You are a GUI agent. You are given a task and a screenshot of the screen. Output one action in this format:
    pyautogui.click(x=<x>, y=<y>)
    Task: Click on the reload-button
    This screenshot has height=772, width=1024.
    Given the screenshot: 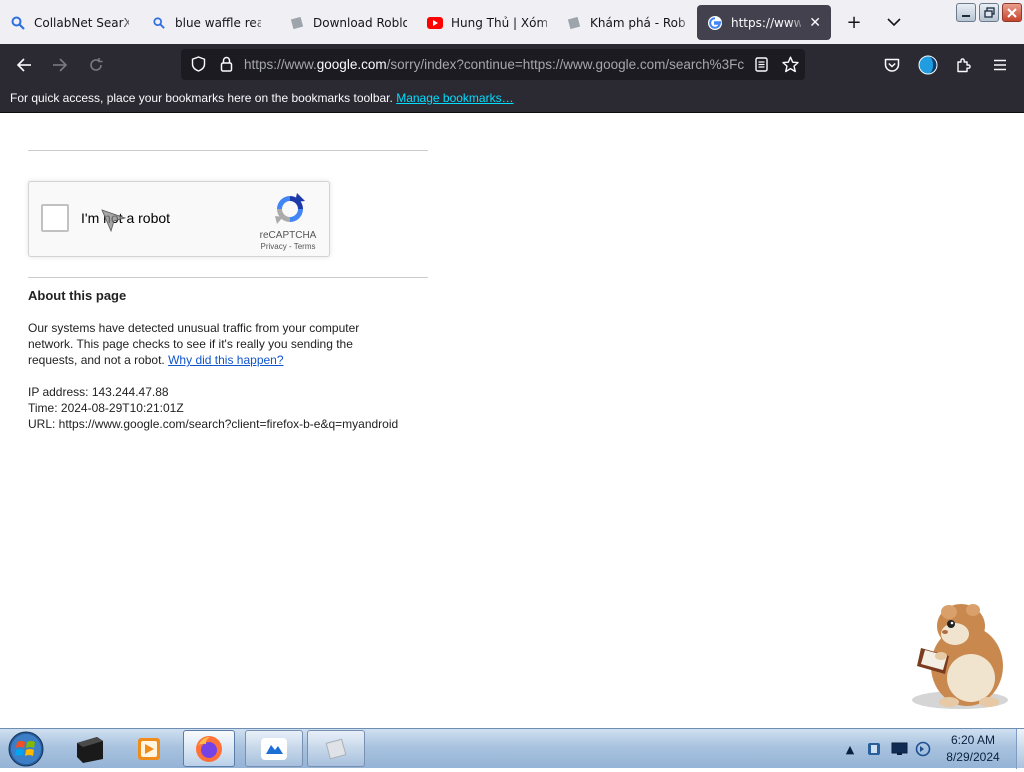 What is the action you would take?
    pyautogui.click(x=96, y=65)
    